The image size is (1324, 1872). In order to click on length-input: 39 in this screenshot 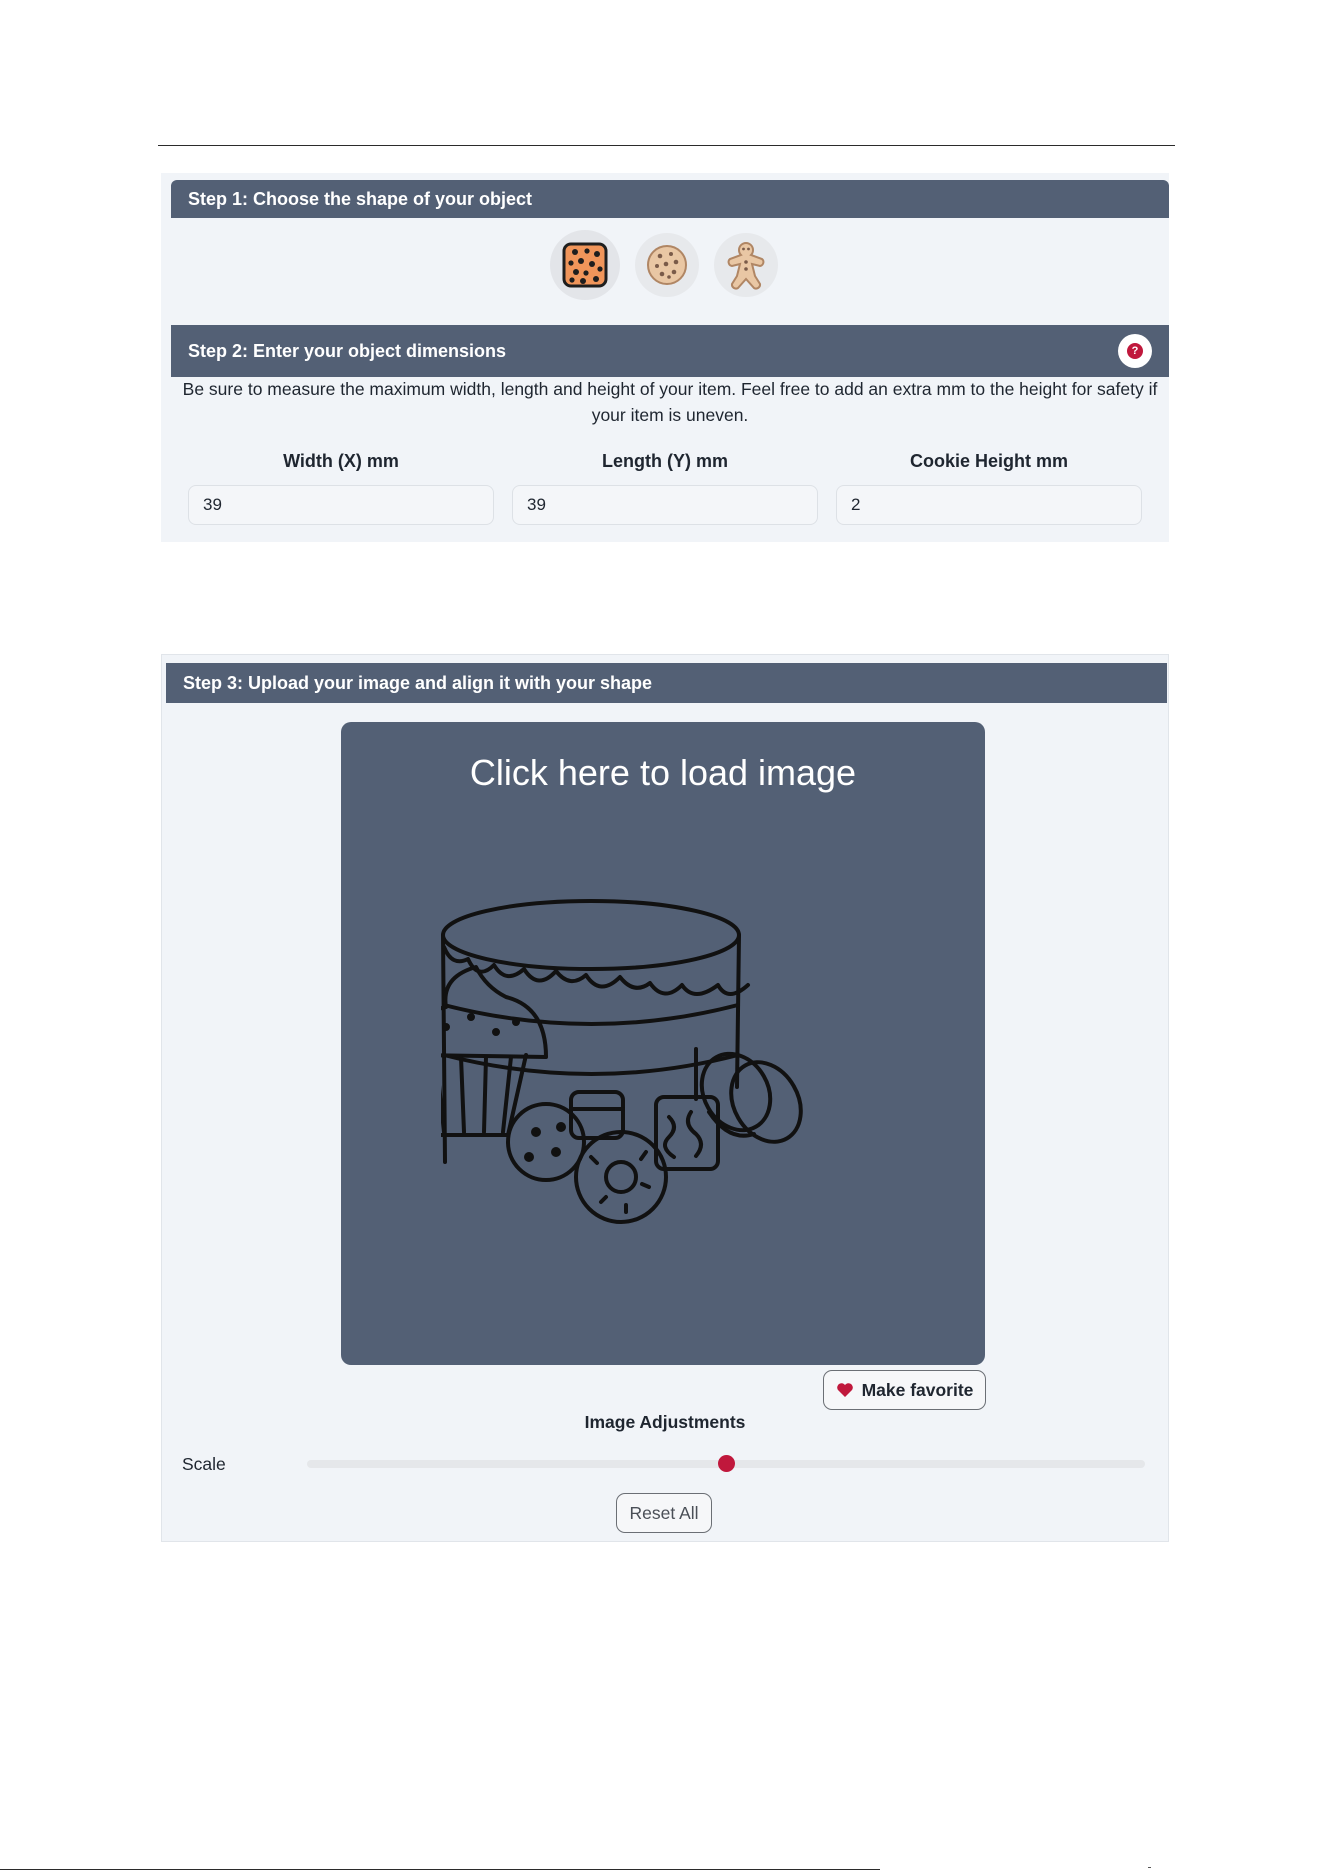, I will do `click(665, 505)`.